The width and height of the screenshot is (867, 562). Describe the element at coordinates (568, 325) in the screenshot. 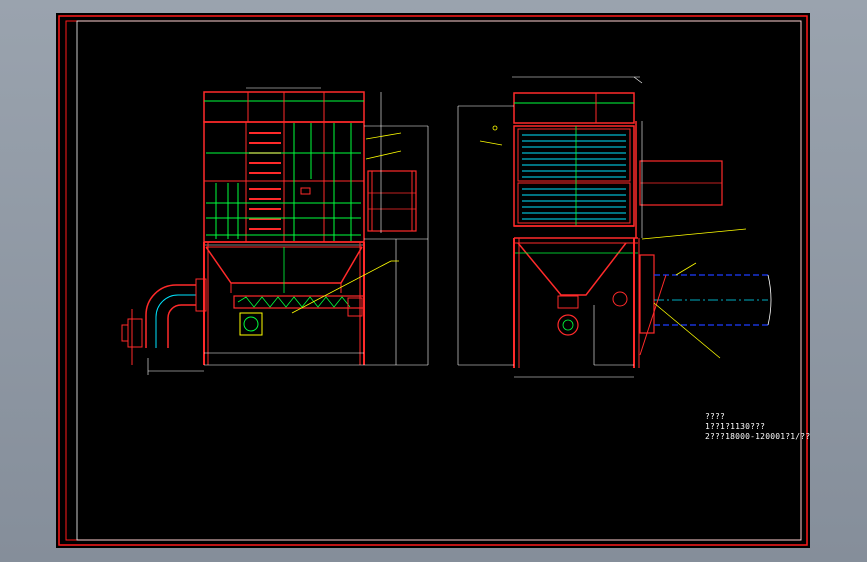

I see `rotary-valve` at that location.